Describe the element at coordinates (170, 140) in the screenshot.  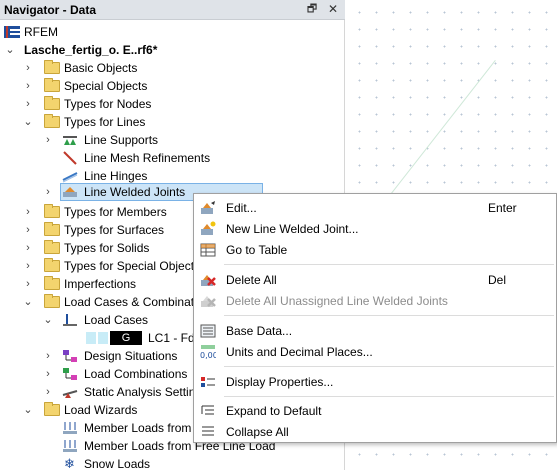
I see `tree-item-line-supports: › Line Supports` at that location.